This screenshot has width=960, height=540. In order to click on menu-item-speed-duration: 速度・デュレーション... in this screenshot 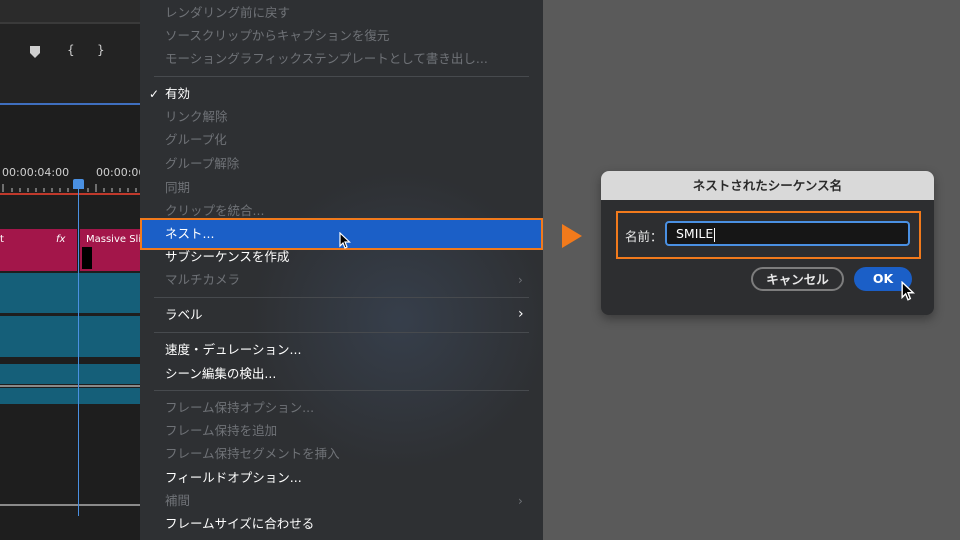, I will do `click(233, 350)`.